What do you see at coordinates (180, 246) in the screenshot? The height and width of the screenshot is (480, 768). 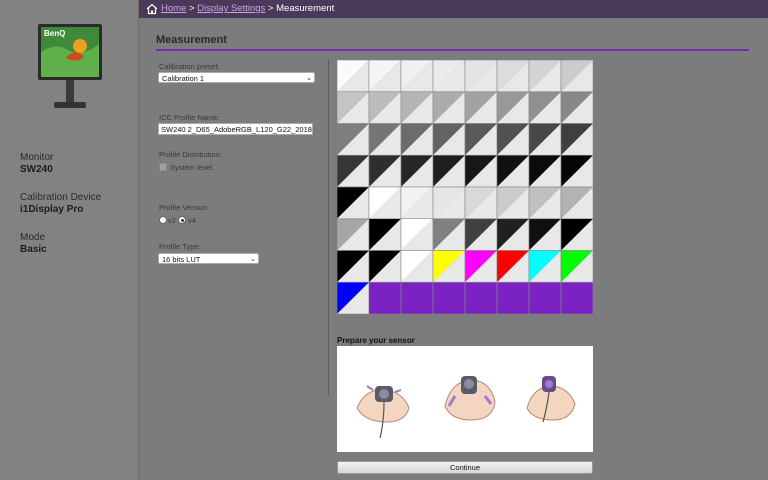 I see `profile-type-label: Profile Type:` at bounding box center [180, 246].